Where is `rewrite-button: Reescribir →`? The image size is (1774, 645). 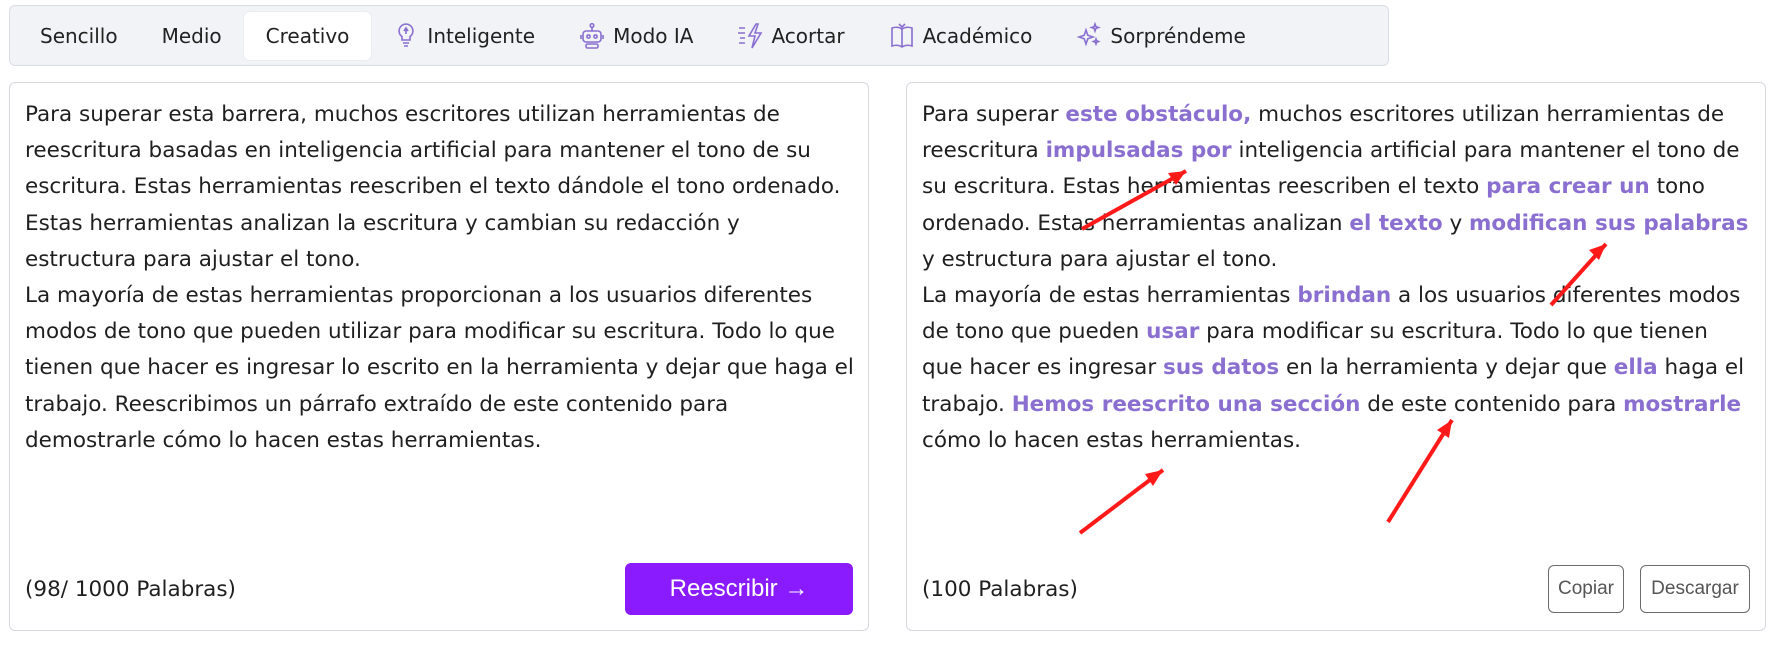
rewrite-button: Reescribir → is located at coordinates (739, 589).